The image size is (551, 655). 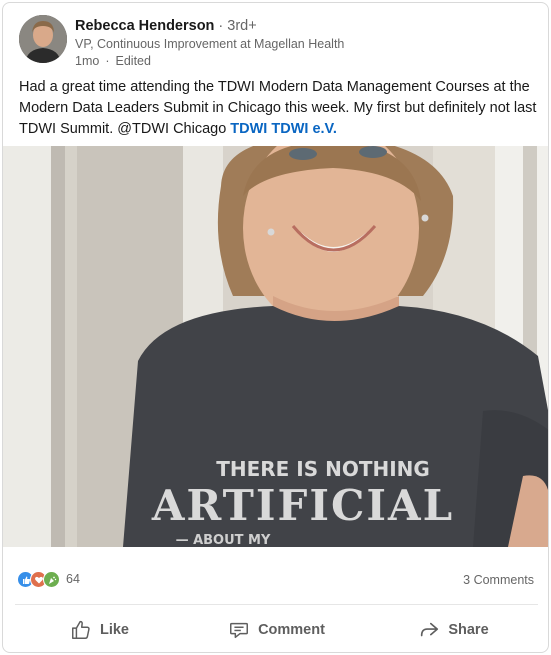 I want to click on reactions-summary: 64, so click(x=48, y=579).